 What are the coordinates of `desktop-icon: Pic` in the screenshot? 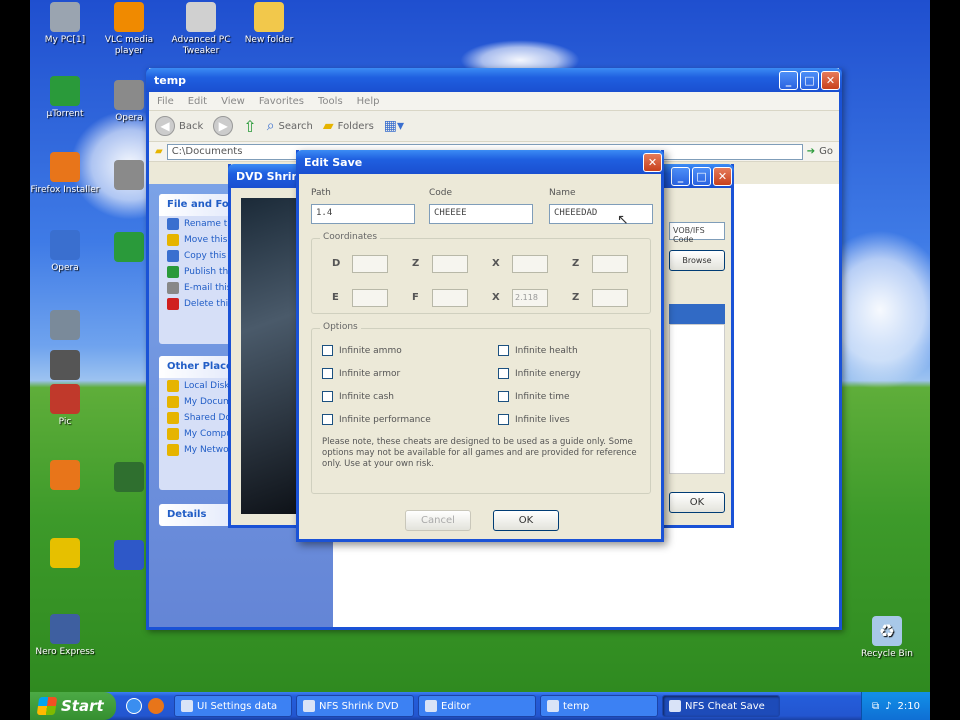 It's located at (65, 406).